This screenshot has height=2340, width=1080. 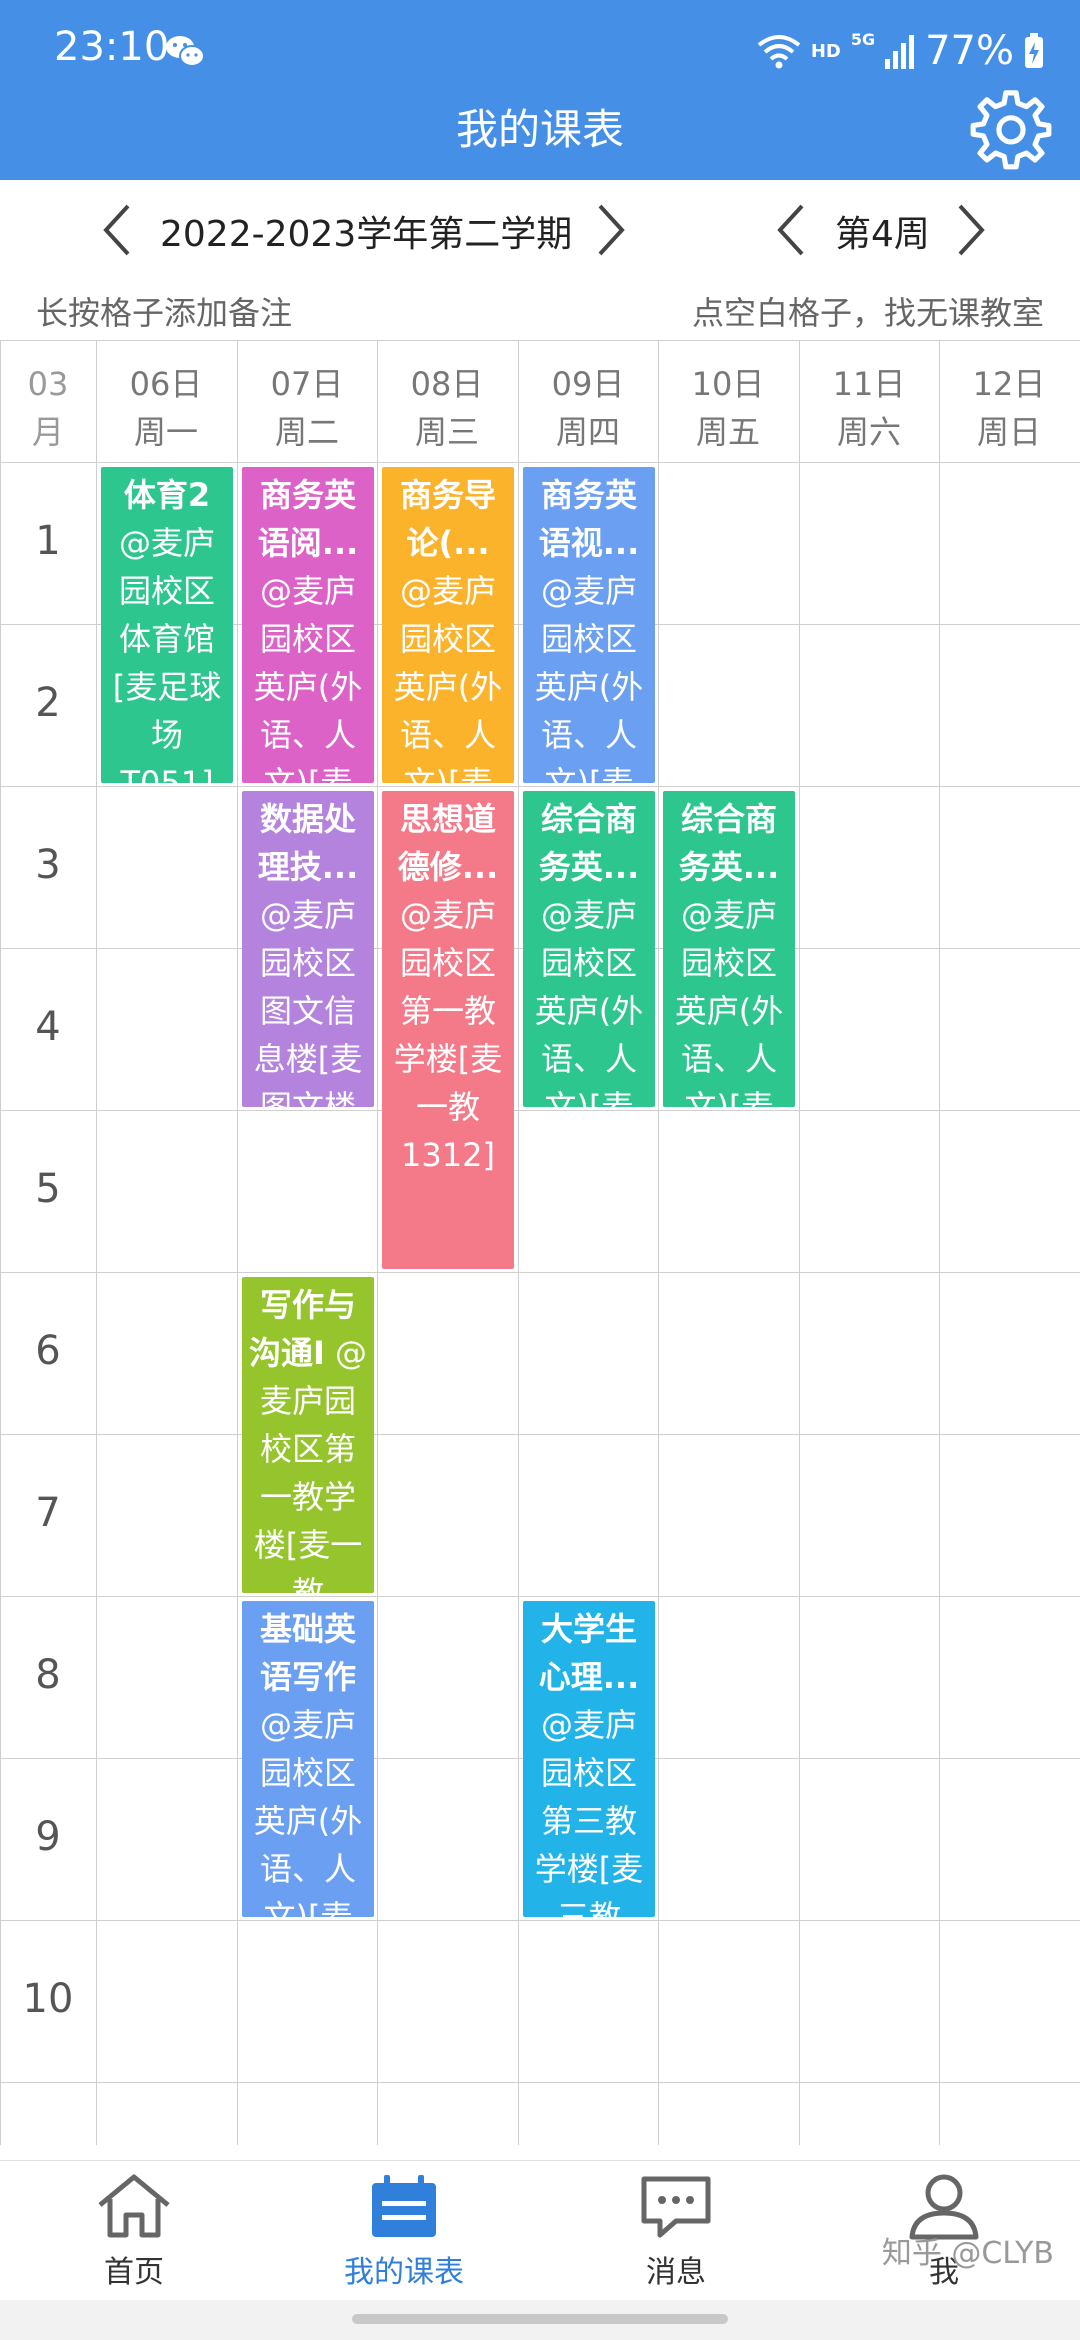 I want to click on next-term-chevron-icon, so click(x=610, y=230).